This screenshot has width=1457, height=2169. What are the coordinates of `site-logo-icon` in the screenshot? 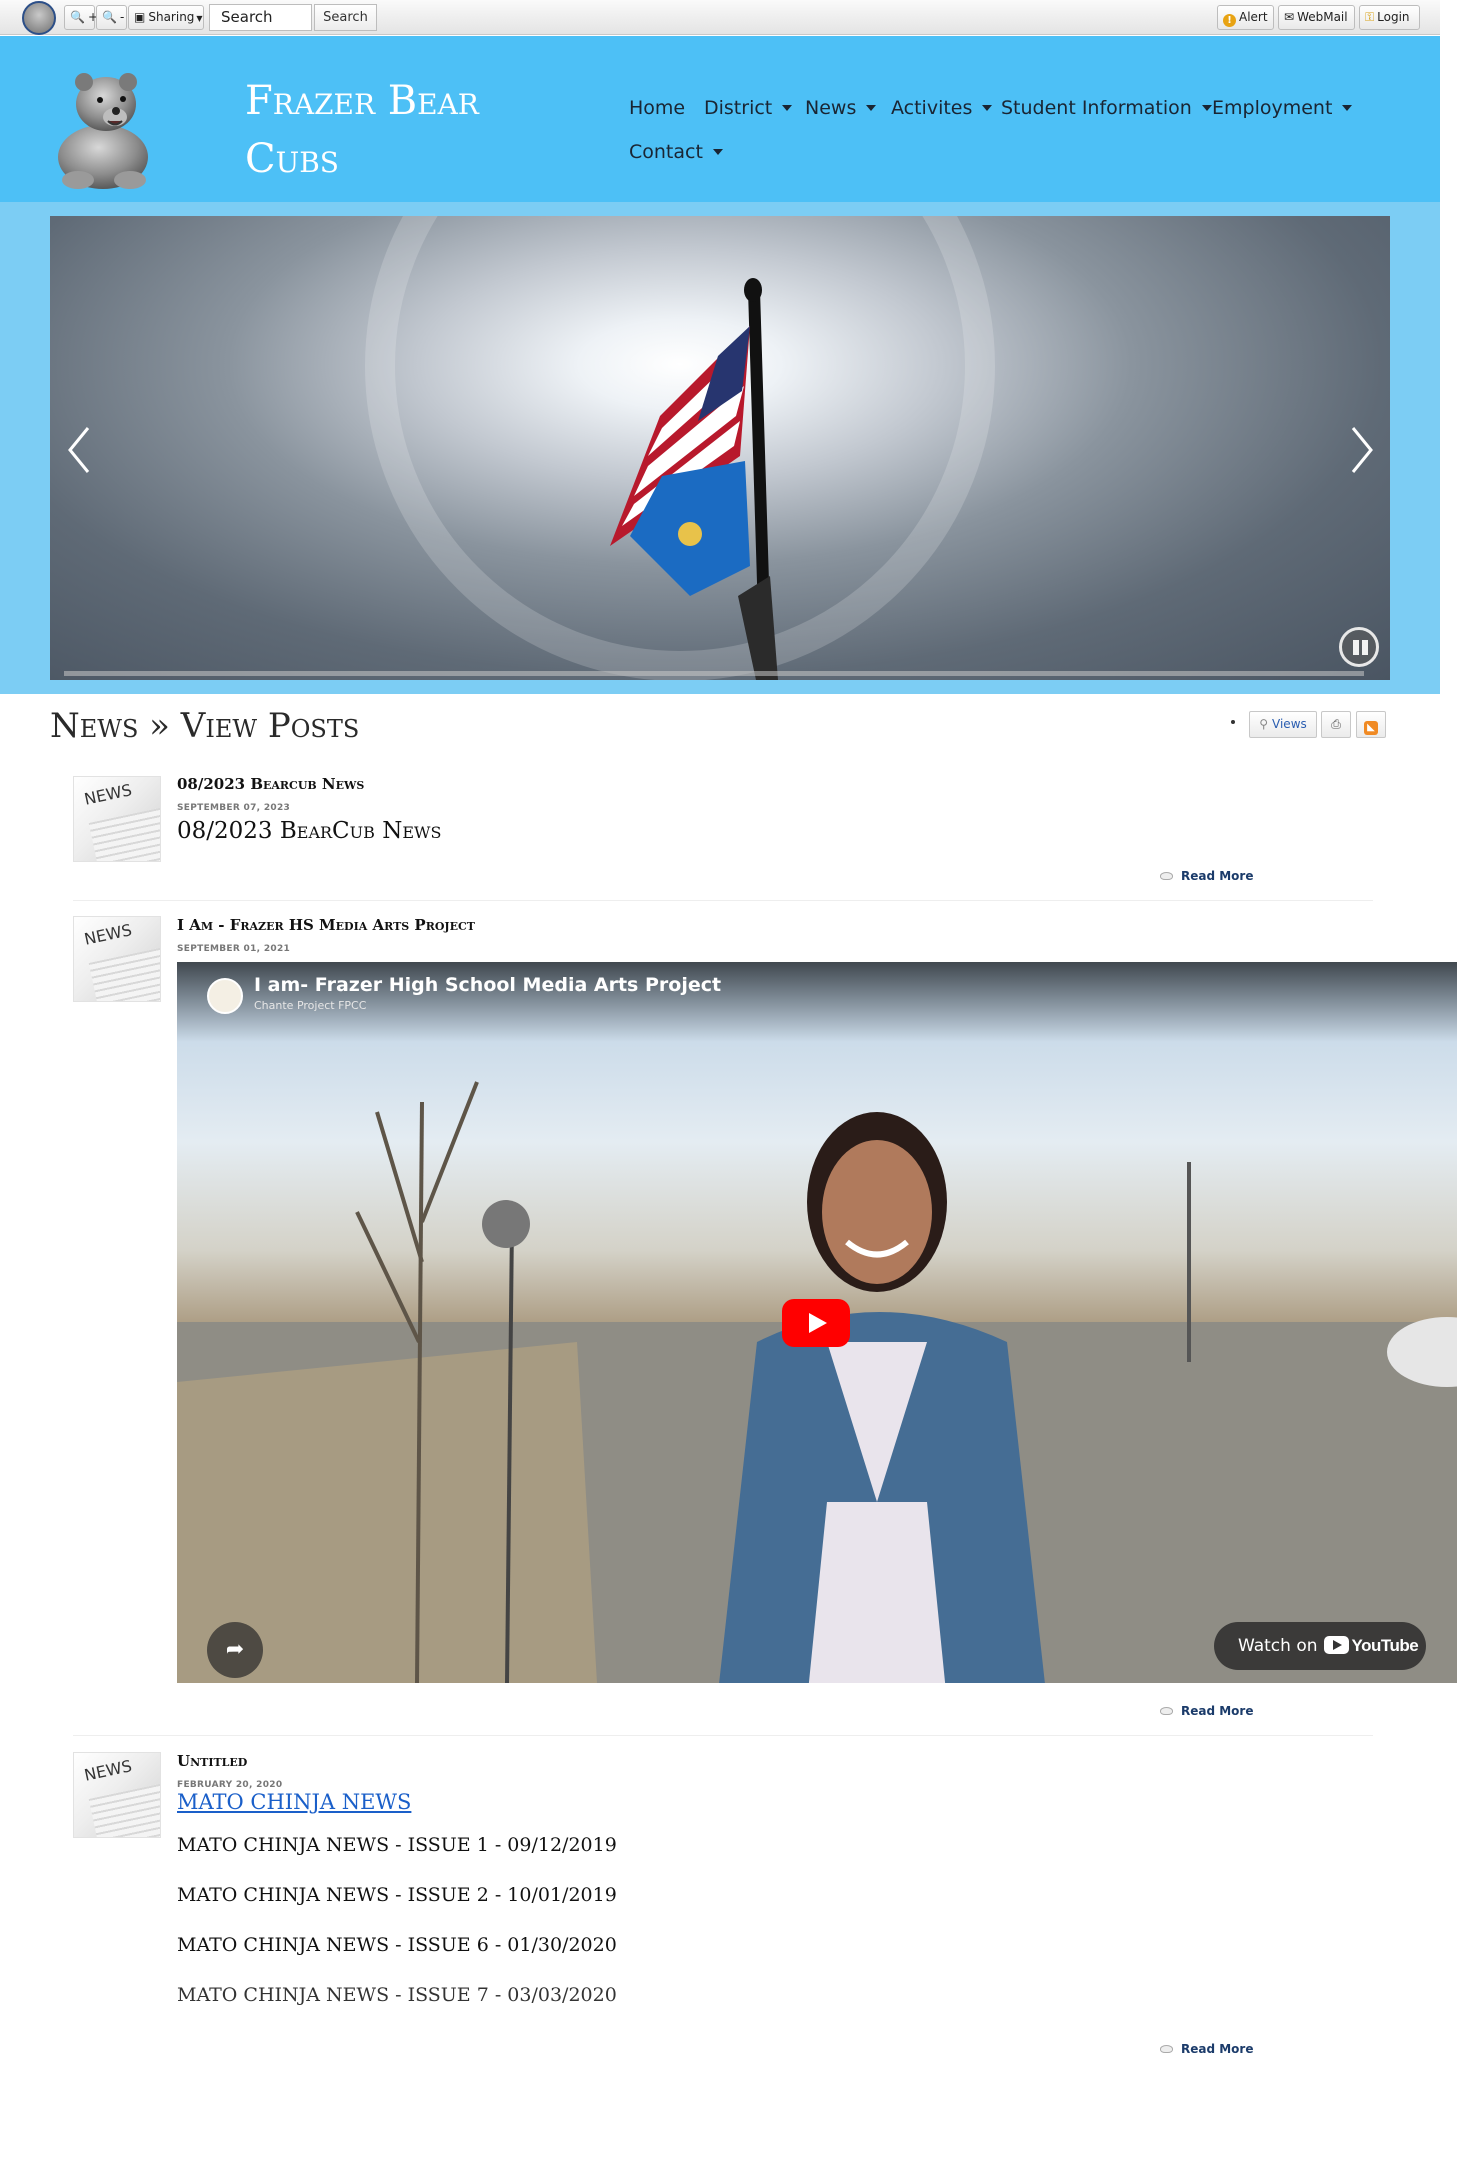 It's located at (39, 18).